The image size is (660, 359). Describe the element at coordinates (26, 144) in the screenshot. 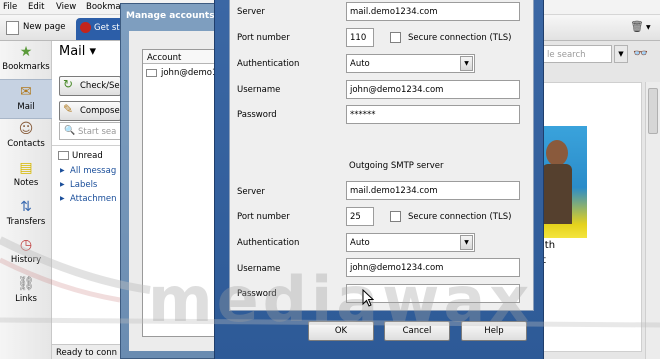

I see `sidebar-label: Contacts` at that location.